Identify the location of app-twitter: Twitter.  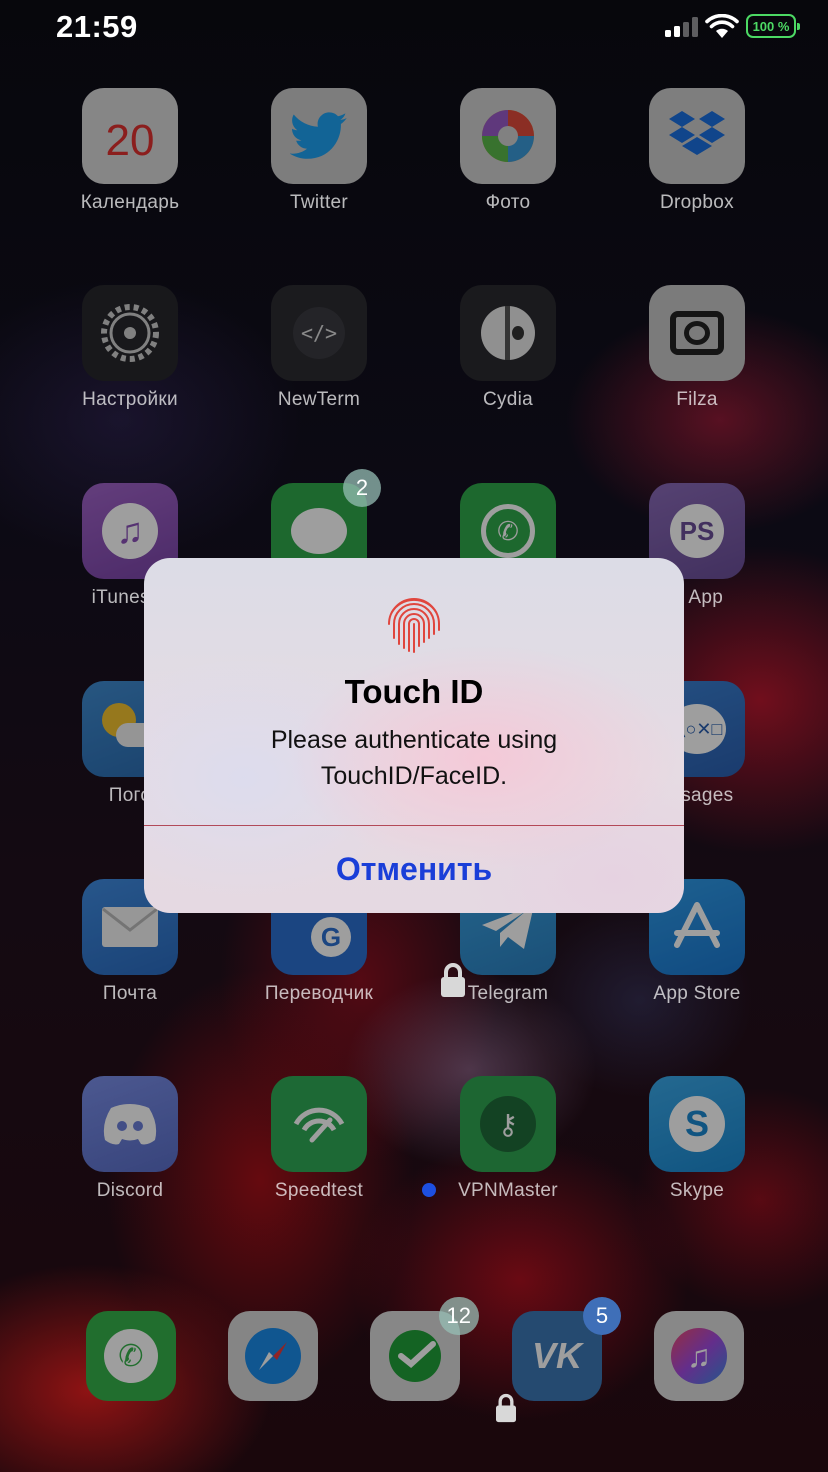
(319, 151).